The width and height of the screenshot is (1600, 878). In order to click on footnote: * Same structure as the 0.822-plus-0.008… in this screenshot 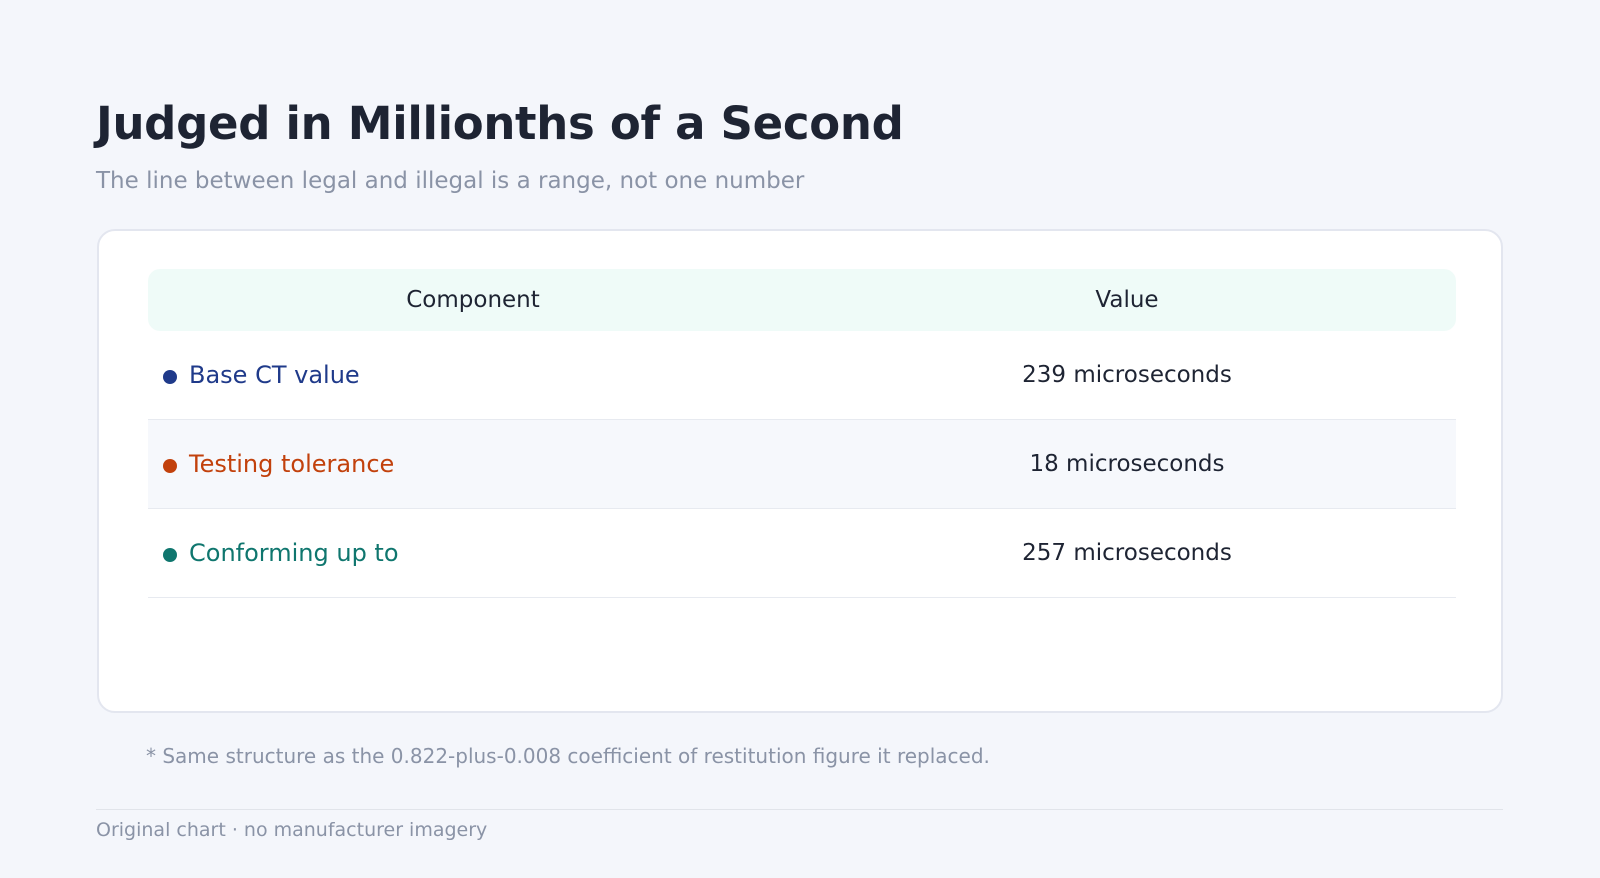, I will do `click(568, 756)`.